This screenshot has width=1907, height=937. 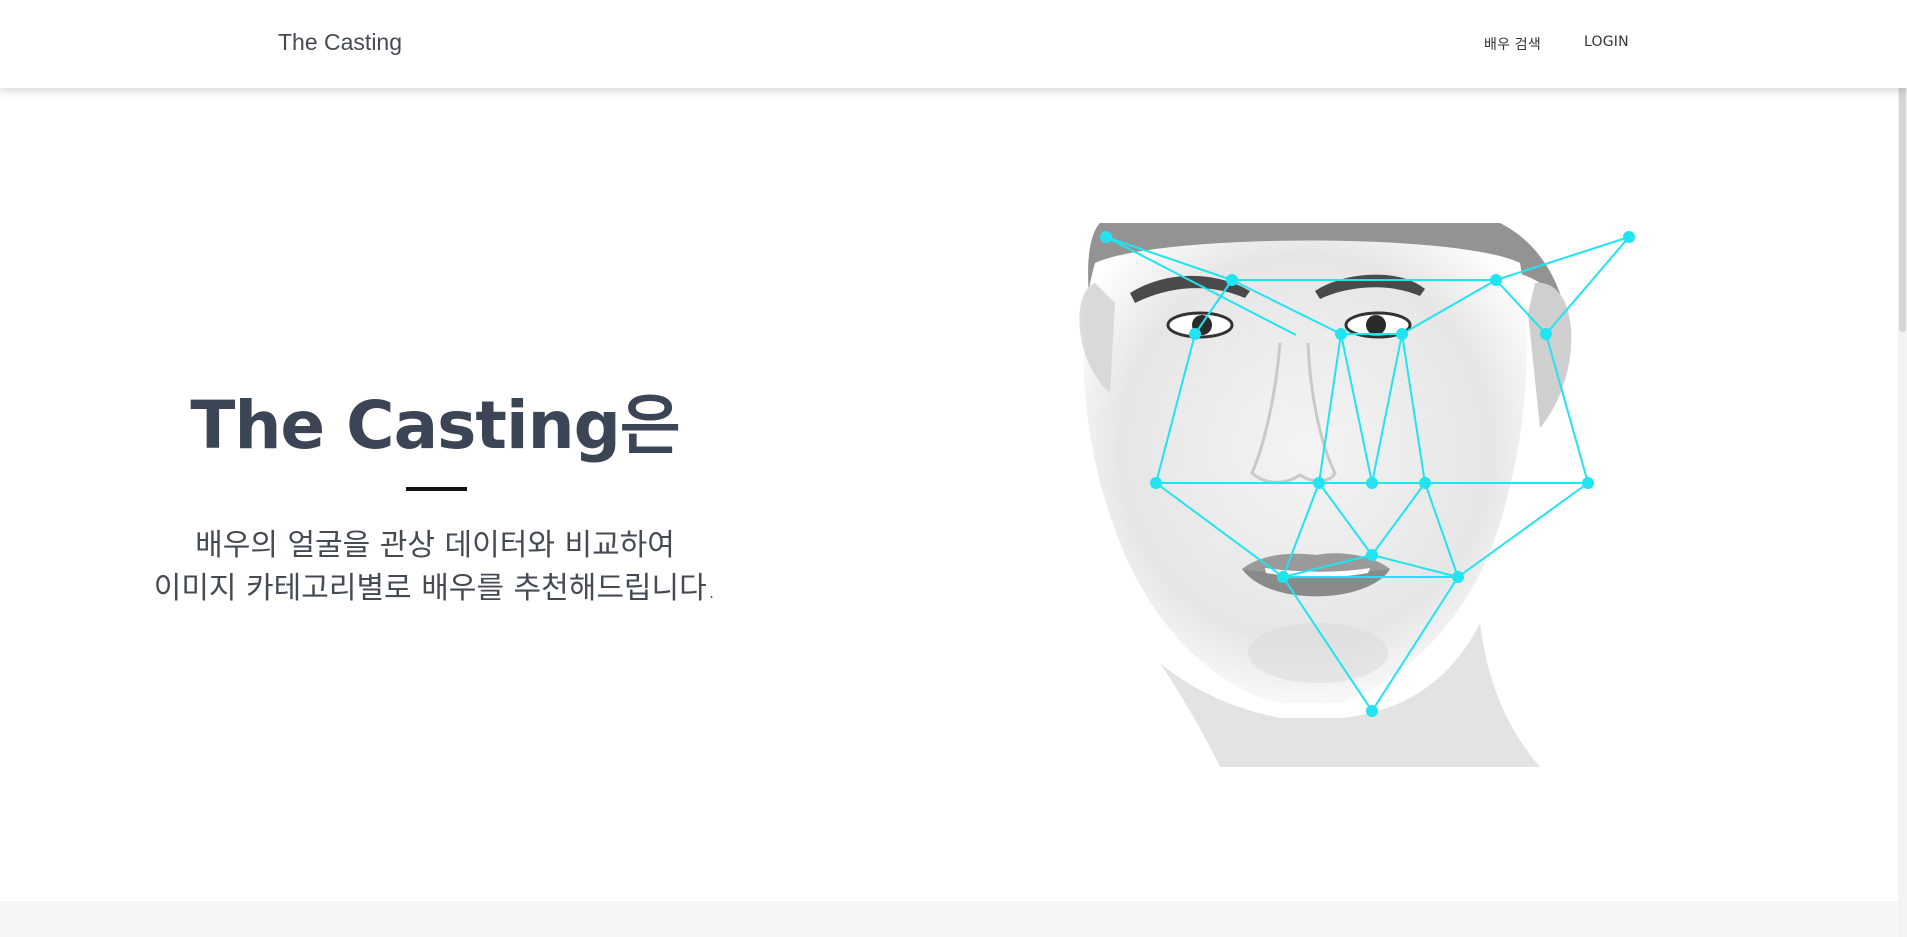 What do you see at coordinates (340, 42) in the screenshot?
I see `brand-logo-link: The Casting` at bounding box center [340, 42].